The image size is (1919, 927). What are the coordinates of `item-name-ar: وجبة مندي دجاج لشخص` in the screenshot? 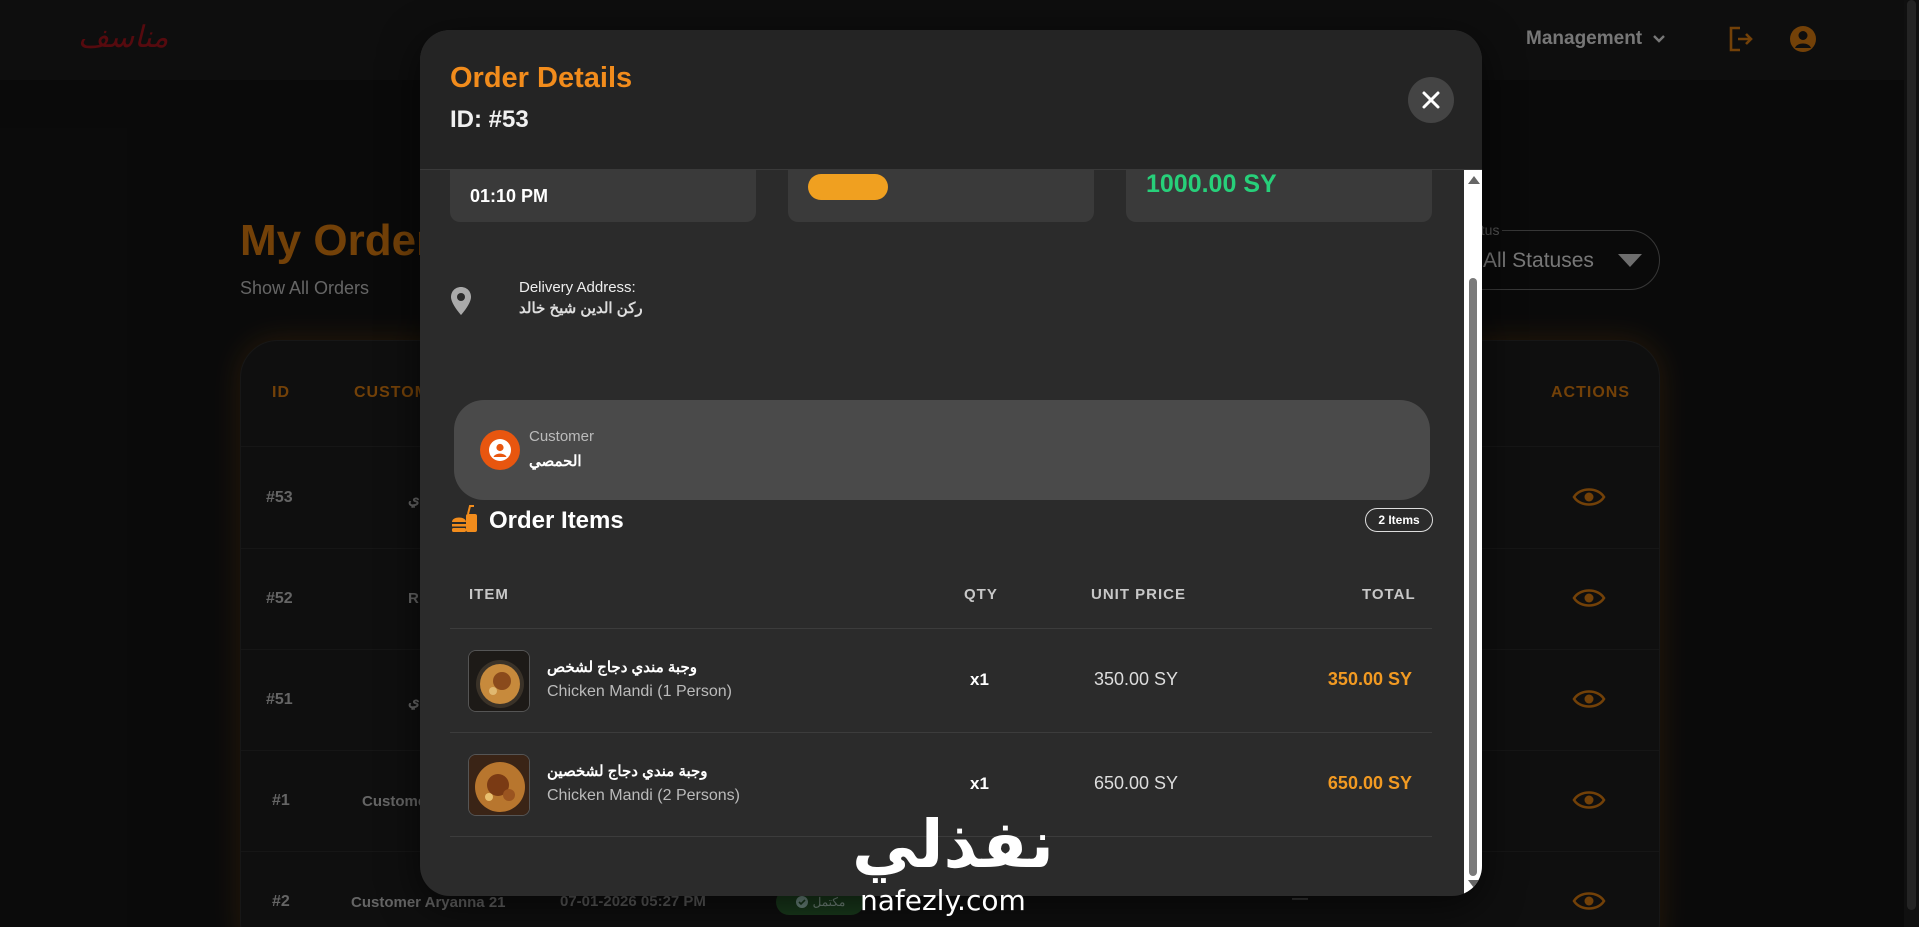 It's located at (622, 667).